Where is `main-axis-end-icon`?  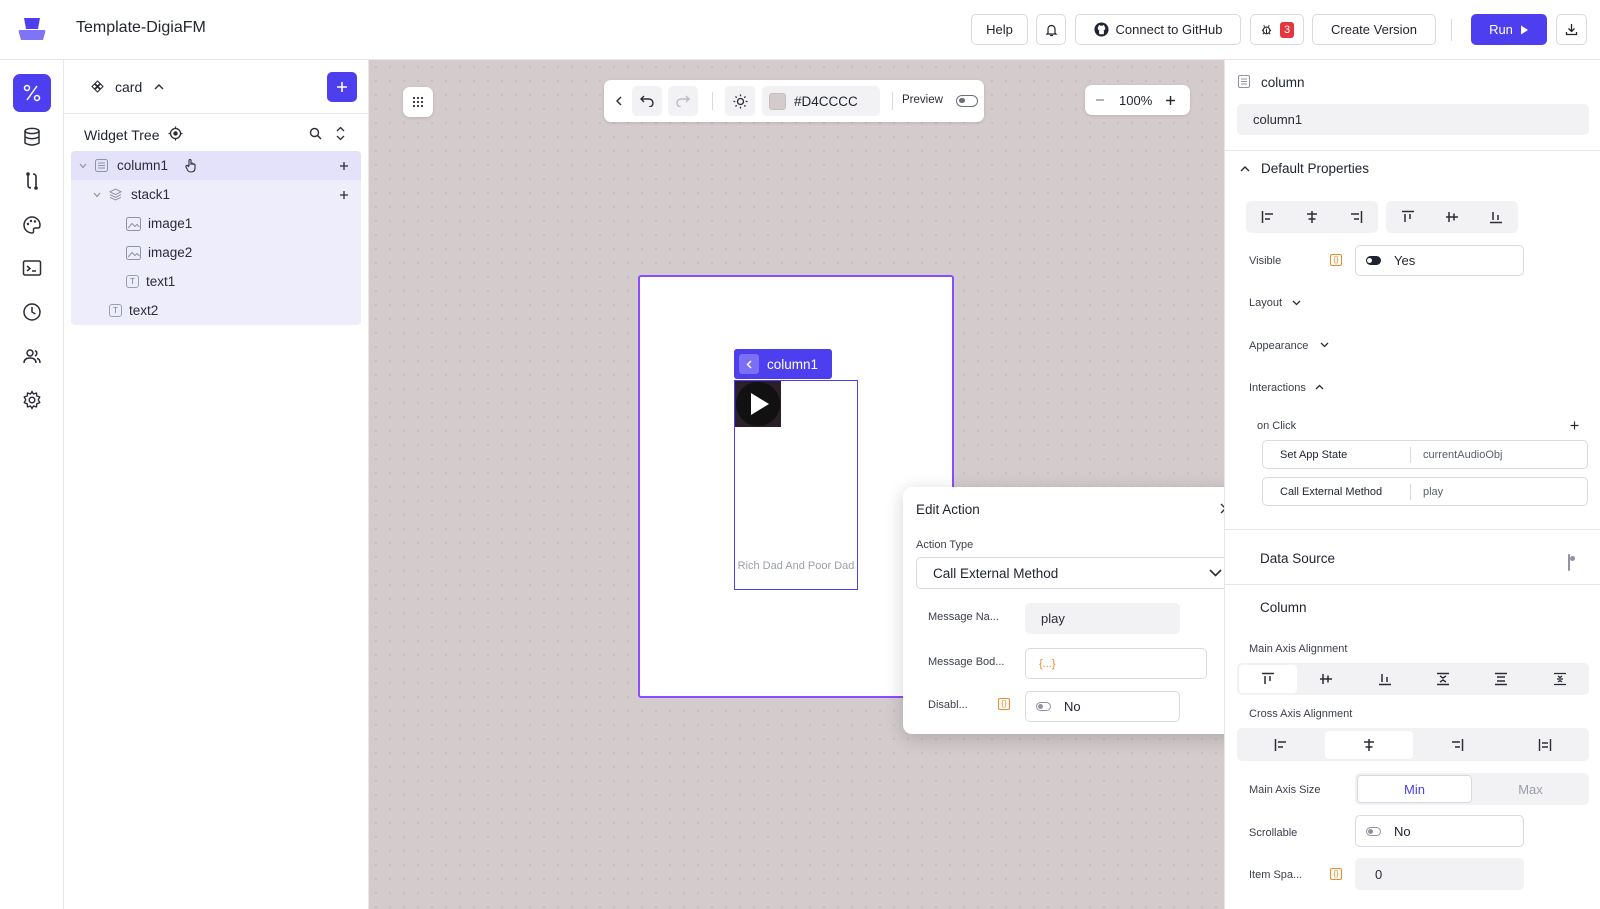 main-axis-end-icon is located at coordinates (1385, 679).